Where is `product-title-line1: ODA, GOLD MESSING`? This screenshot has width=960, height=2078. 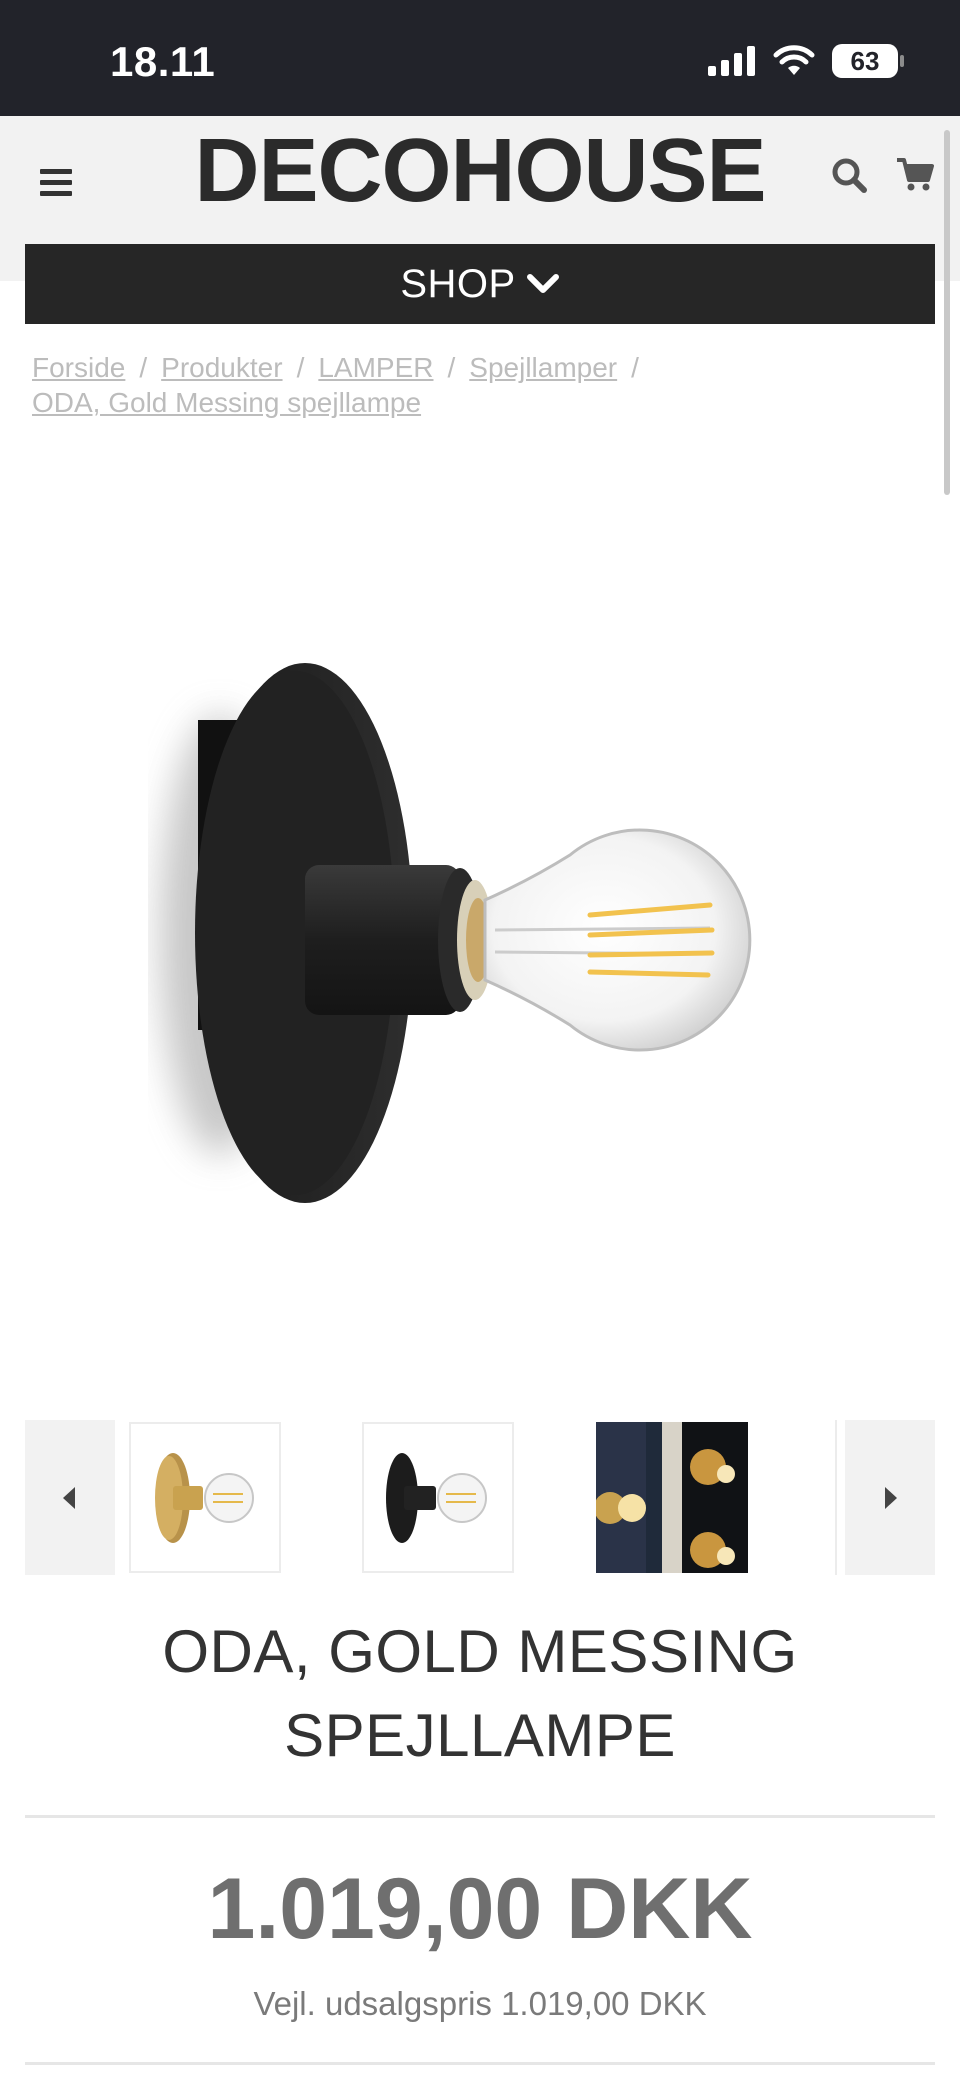 product-title-line1: ODA, GOLD MESSING is located at coordinates (480, 1651).